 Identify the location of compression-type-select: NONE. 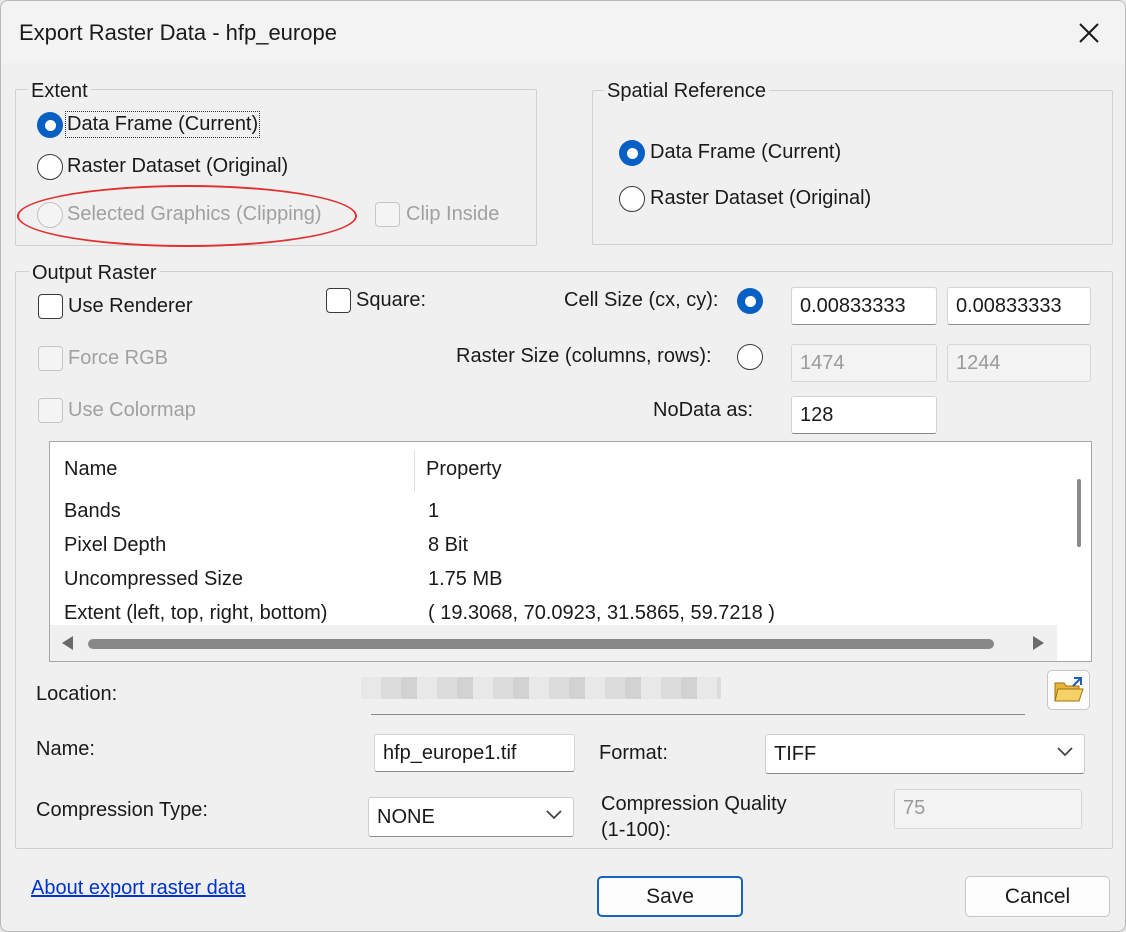
(471, 817).